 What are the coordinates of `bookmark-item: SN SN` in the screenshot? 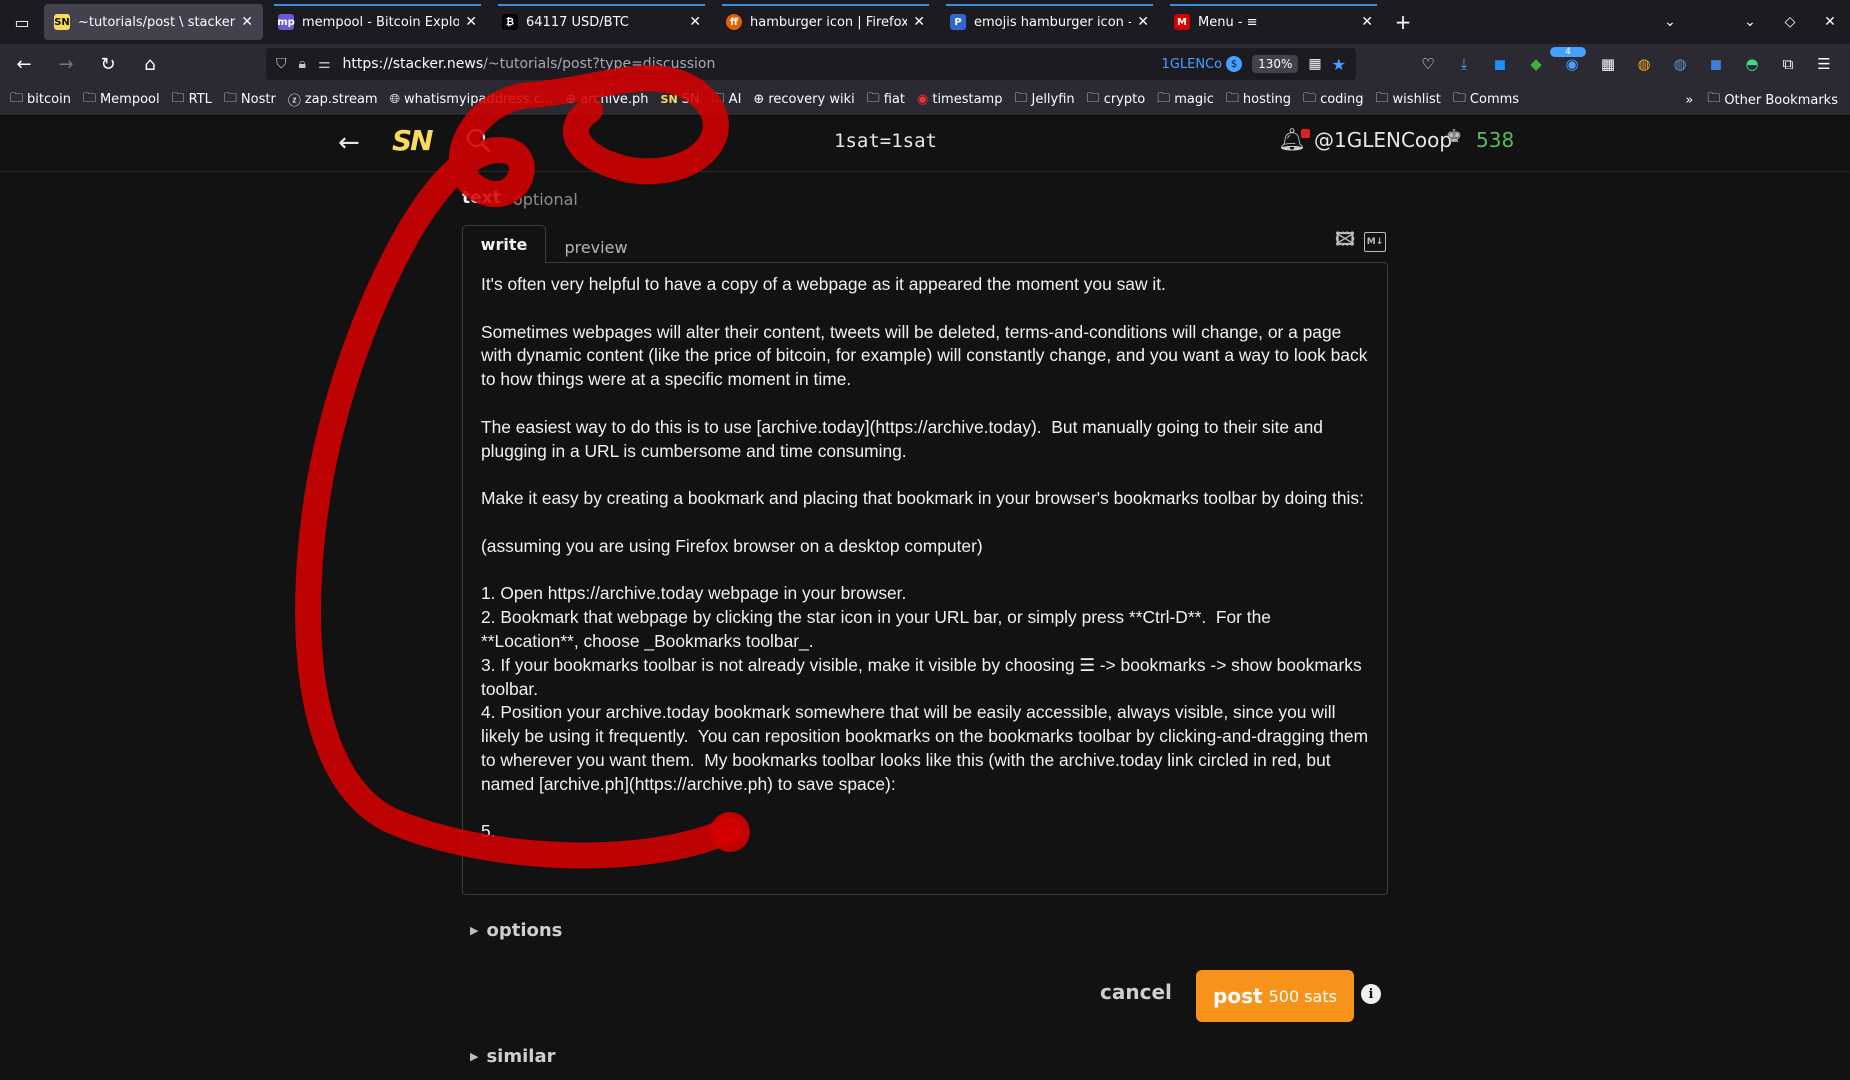 It's located at (680, 99).